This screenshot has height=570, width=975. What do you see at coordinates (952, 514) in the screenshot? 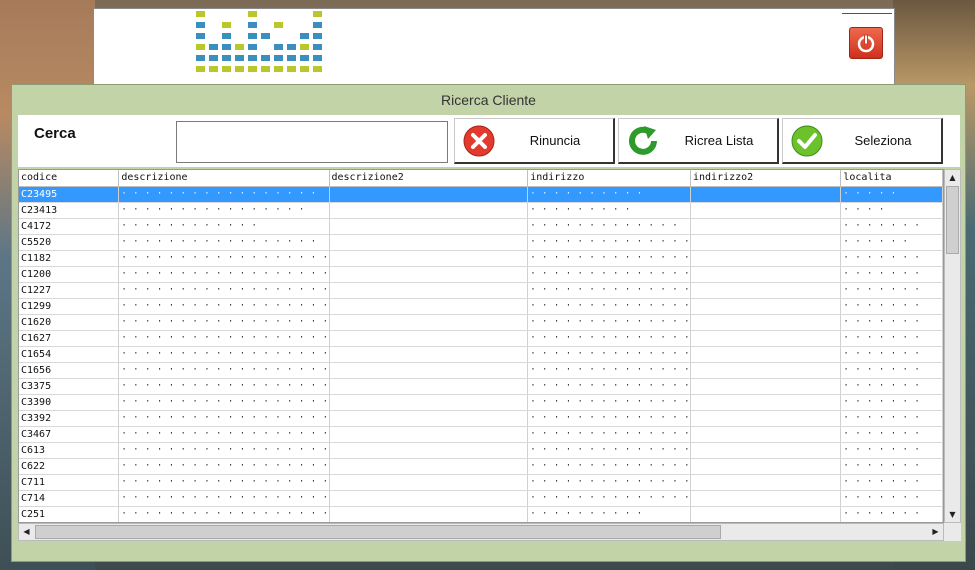
I see `scroll-down-arrow-icon: ▼` at bounding box center [952, 514].